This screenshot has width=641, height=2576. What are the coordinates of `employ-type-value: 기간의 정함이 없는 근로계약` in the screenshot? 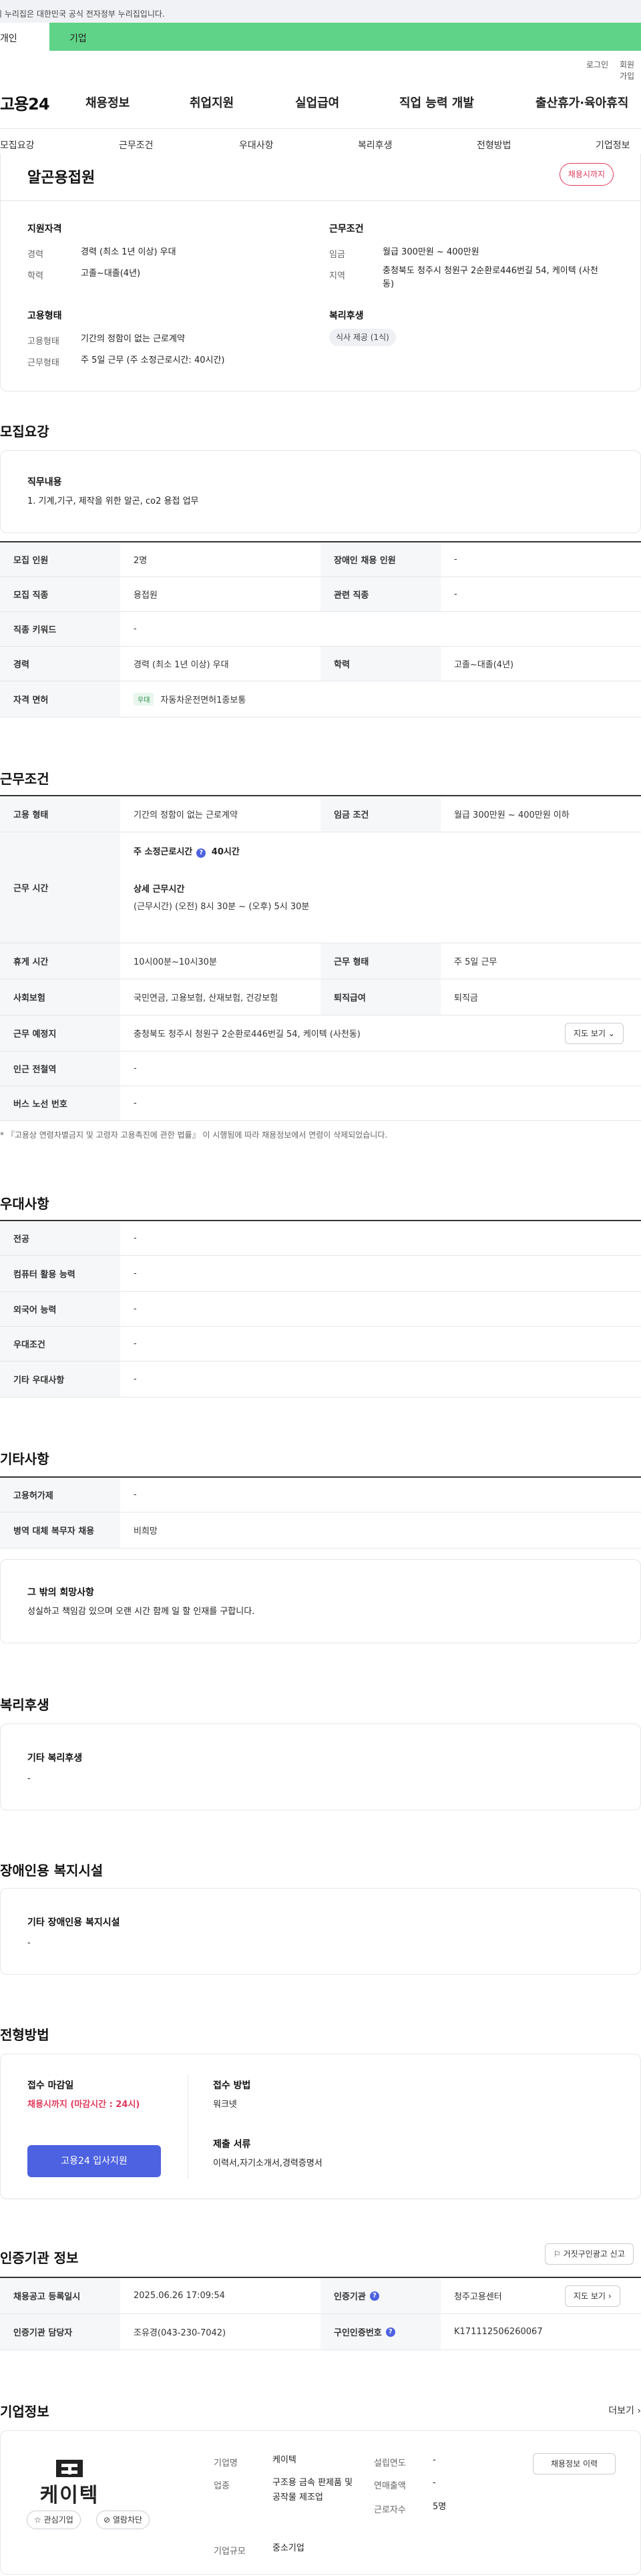 It's located at (186, 815).